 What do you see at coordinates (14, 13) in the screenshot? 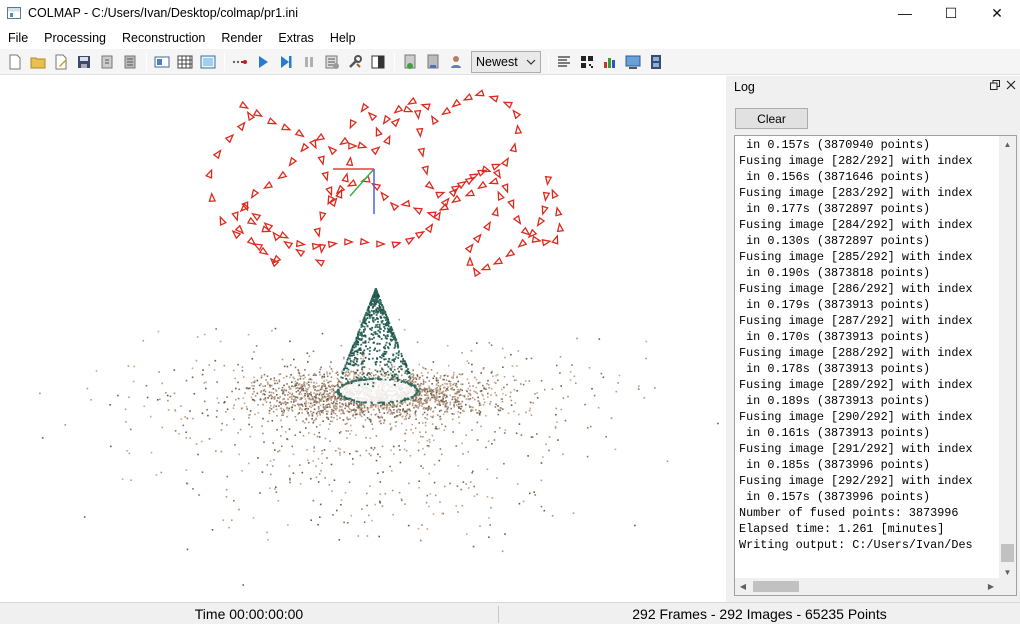
I see `colmap-app-icon` at bounding box center [14, 13].